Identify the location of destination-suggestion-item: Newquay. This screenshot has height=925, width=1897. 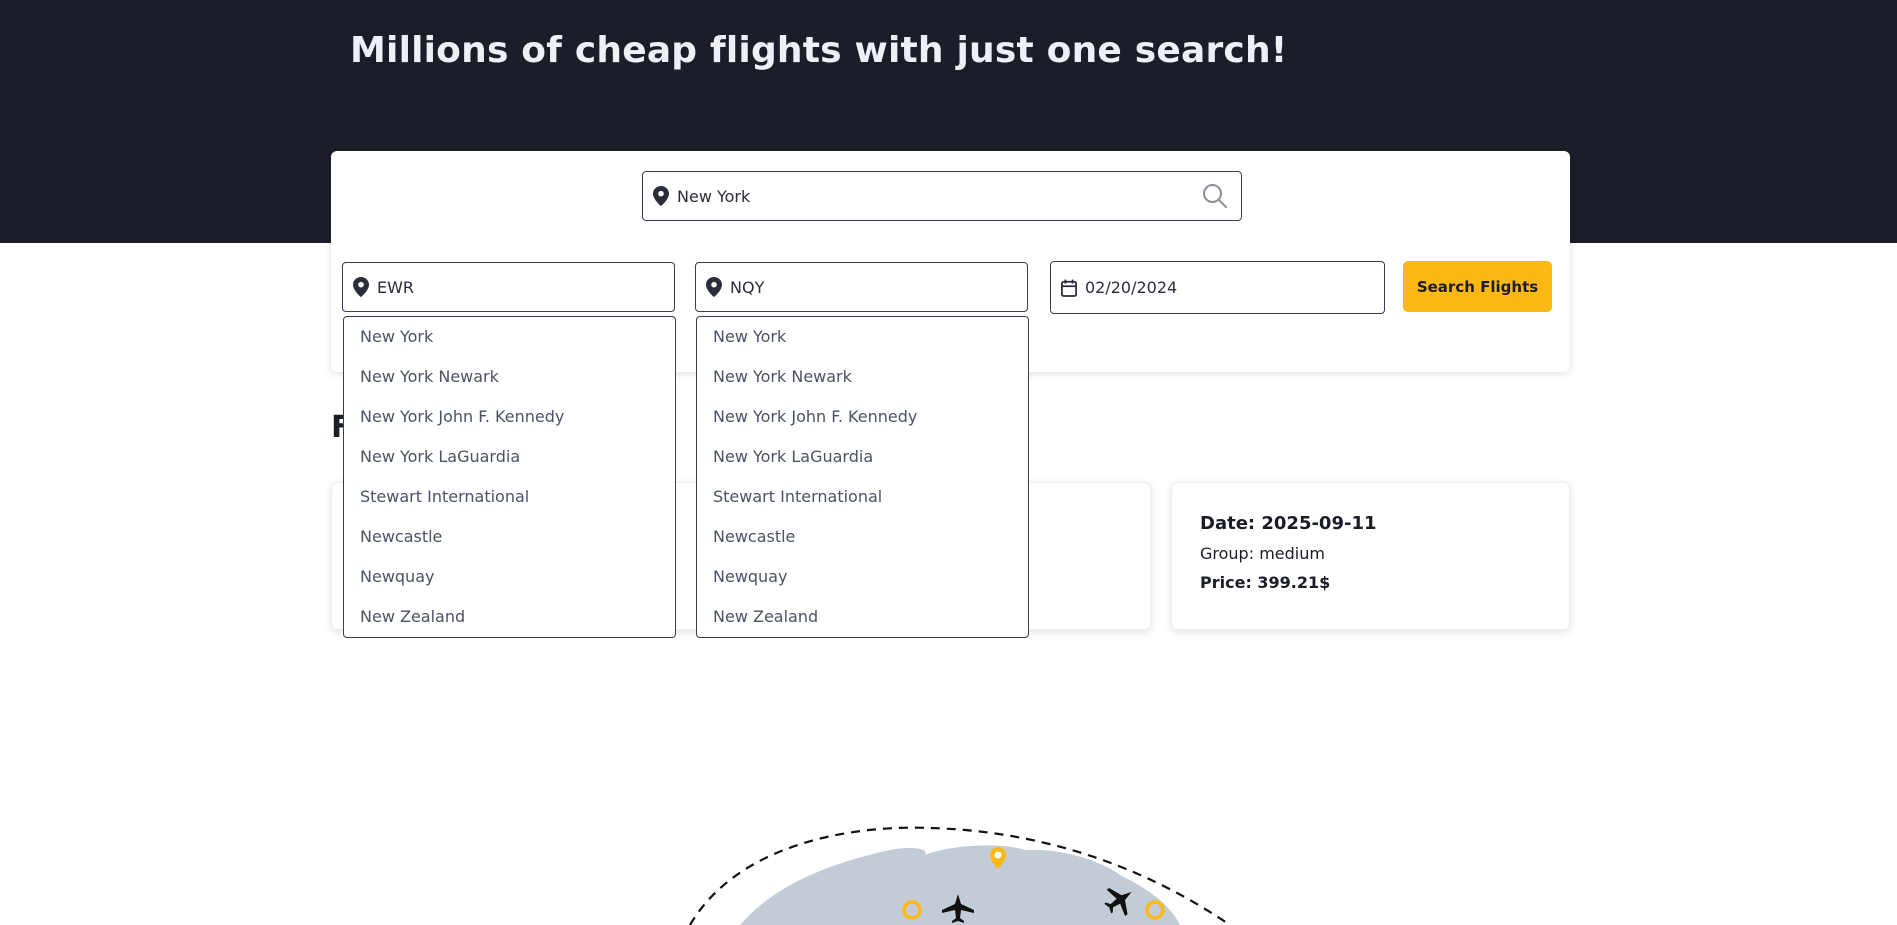
(862, 577).